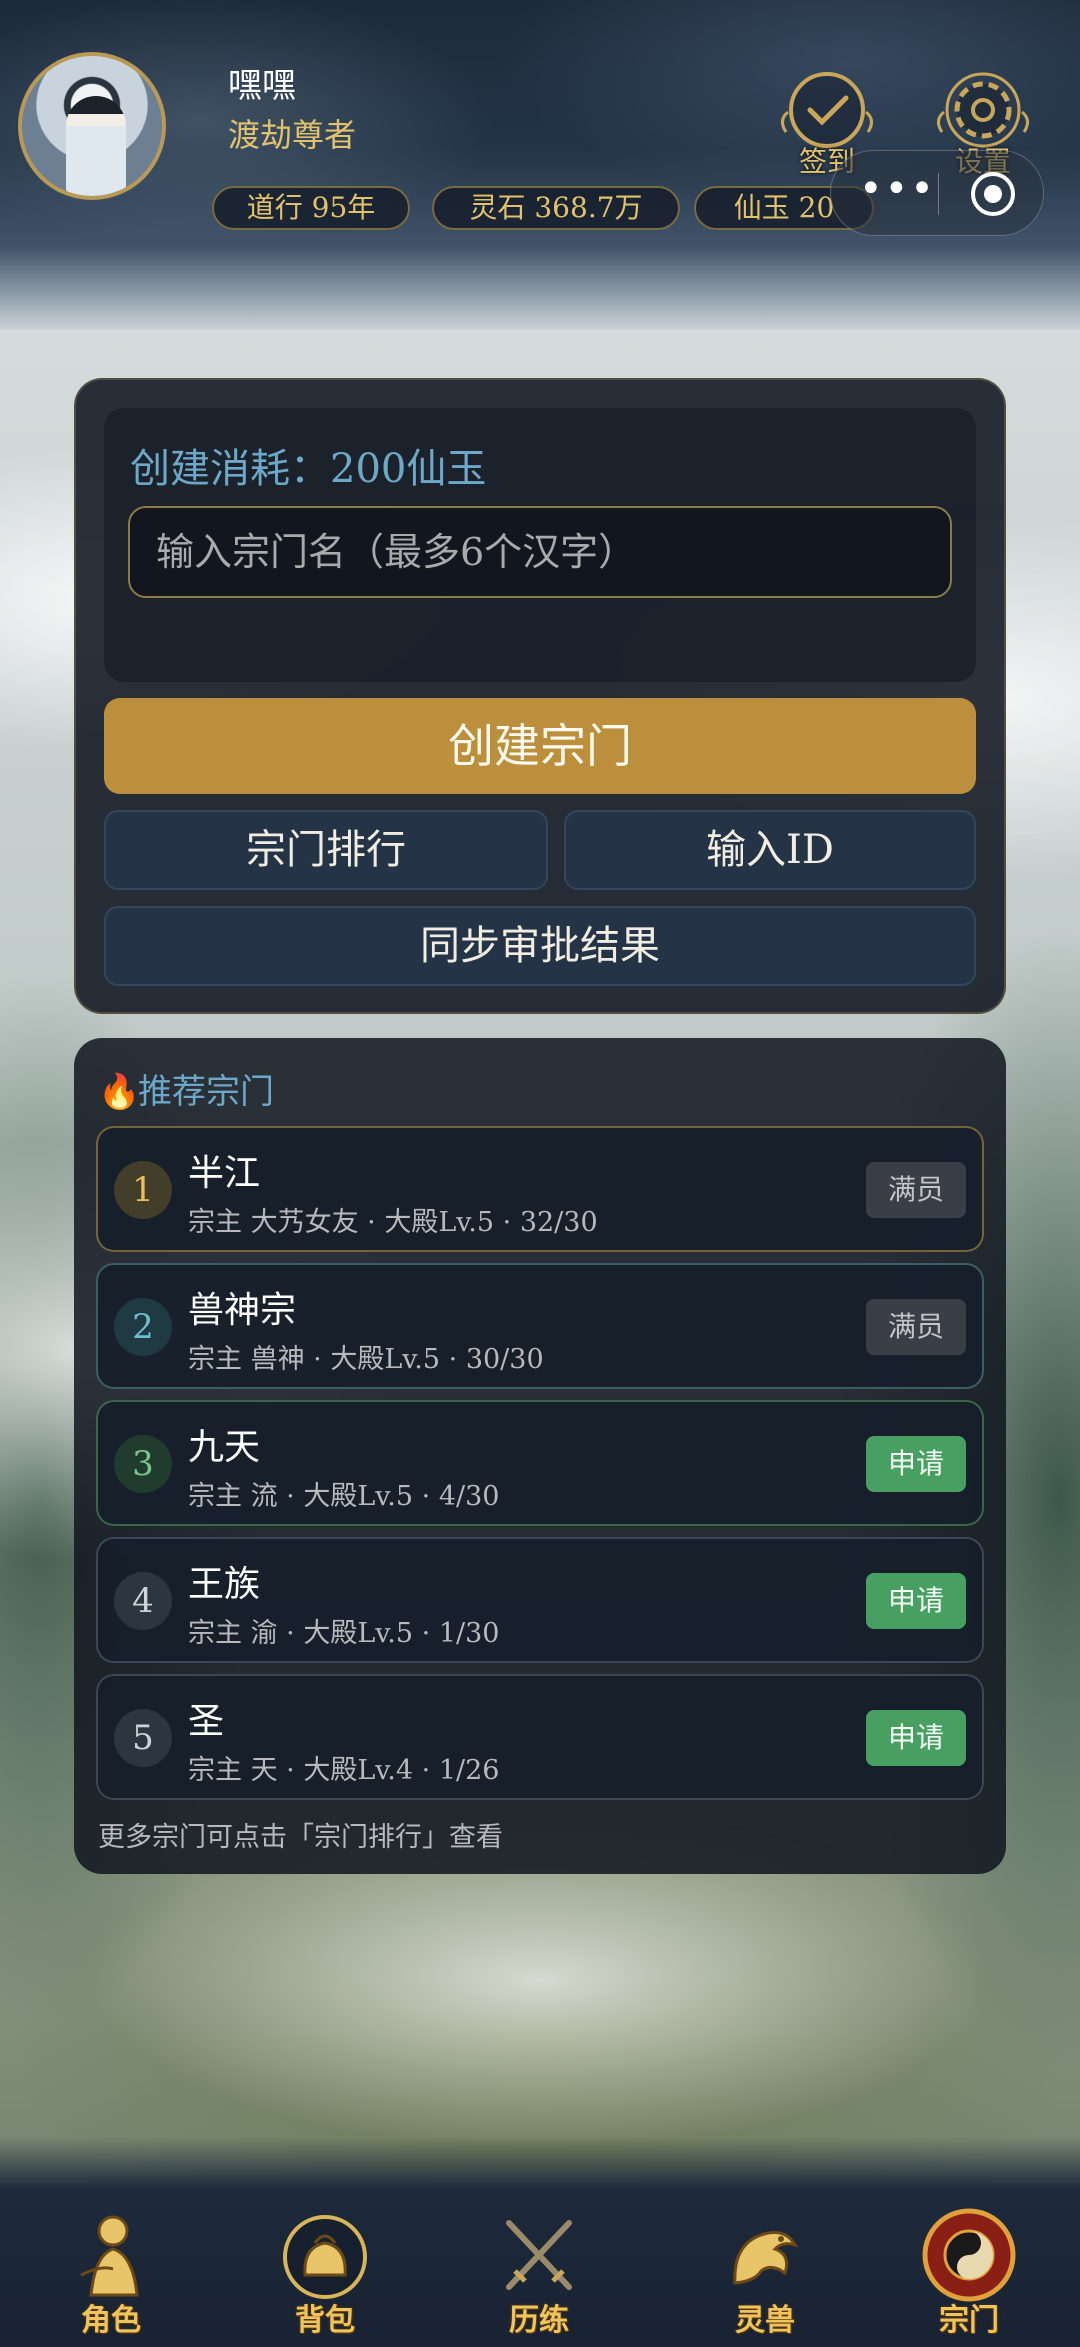  I want to click on sect-row: 5 圣 宗主 天 · 大殿Lv.4 · 1/26 申请, so click(540, 1737).